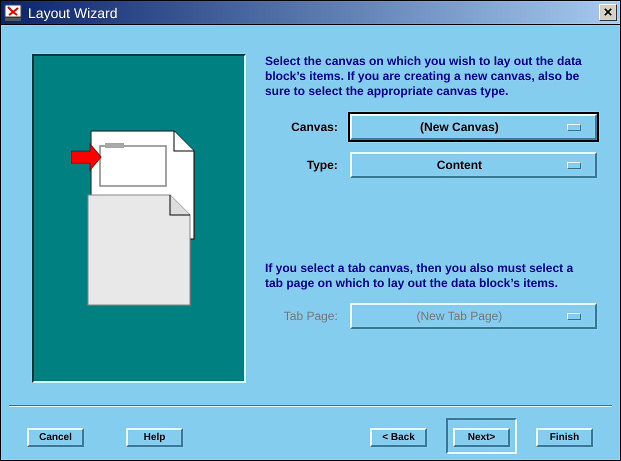 The image size is (621, 461). What do you see at coordinates (481, 437) in the screenshot?
I see `dialog-button: Next>` at bounding box center [481, 437].